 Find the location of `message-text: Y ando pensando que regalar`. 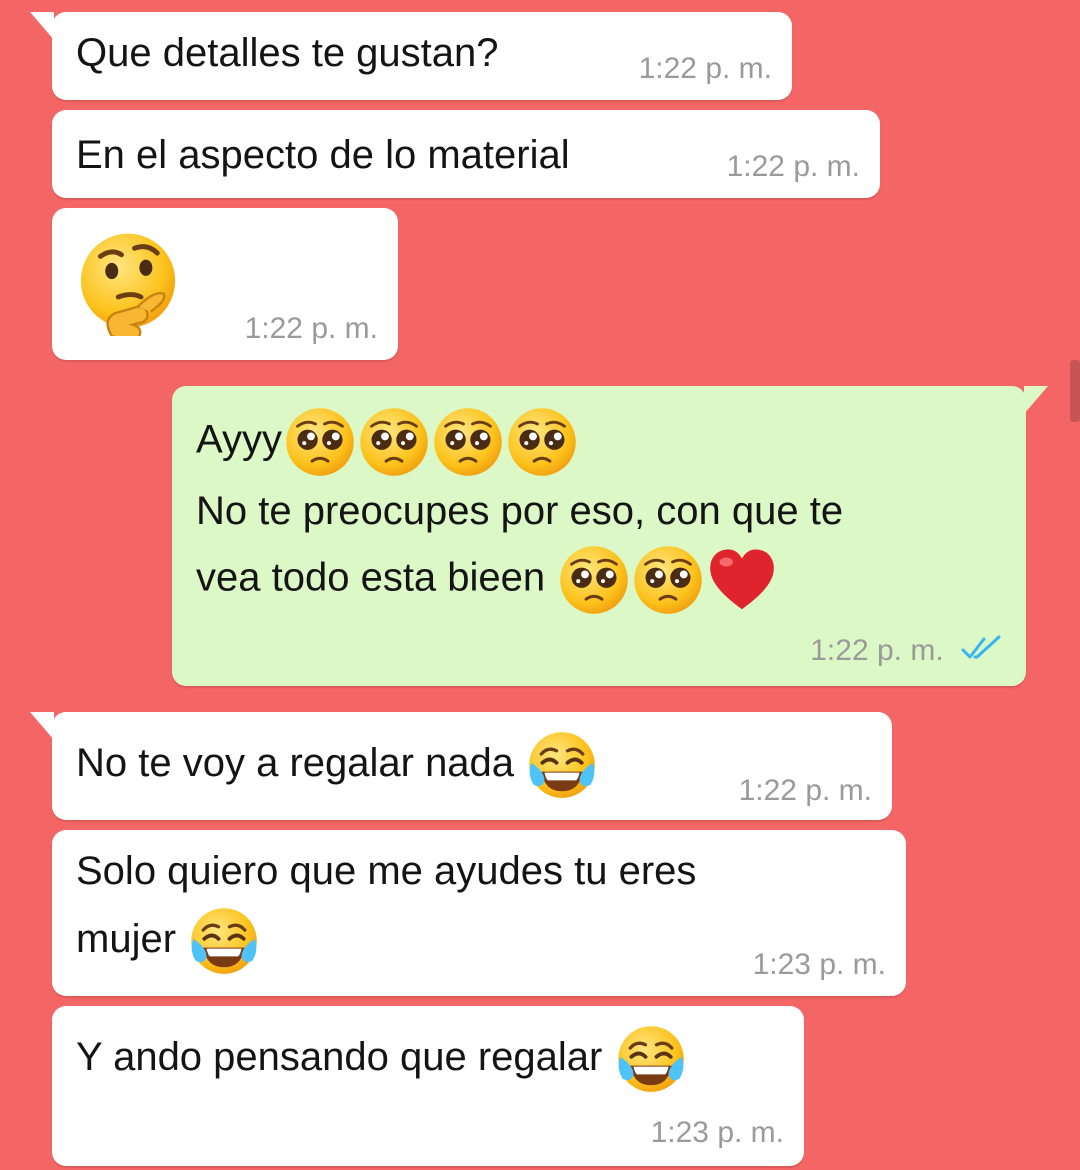

message-text: Y ando pensando que regalar is located at coordinates (339, 1057).